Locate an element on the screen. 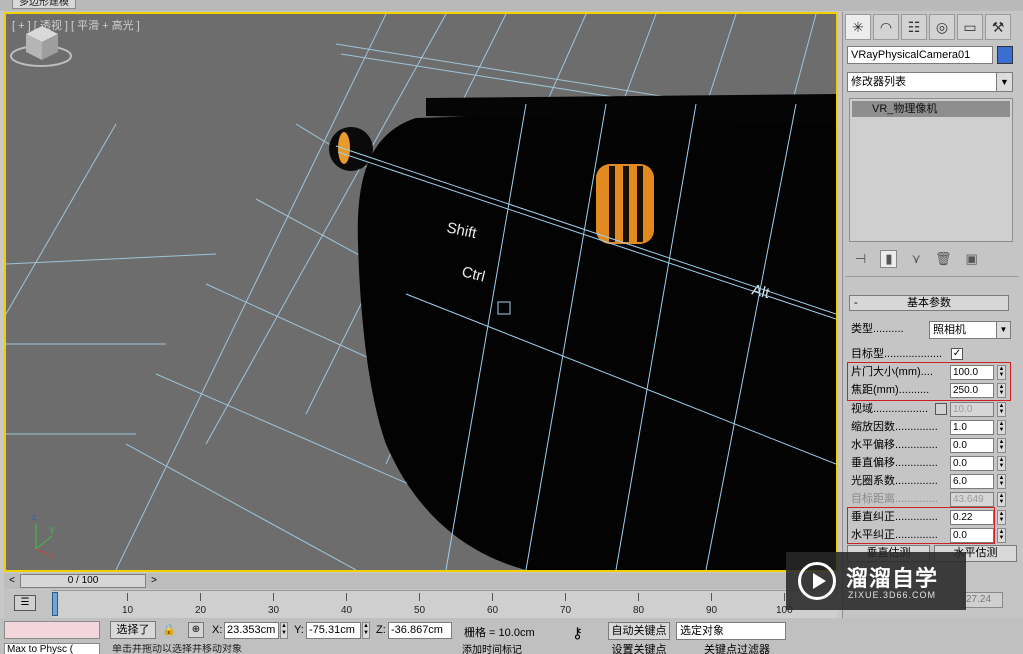 This screenshot has width=1023, height=654. y-field: -75.31cm is located at coordinates (333, 630).